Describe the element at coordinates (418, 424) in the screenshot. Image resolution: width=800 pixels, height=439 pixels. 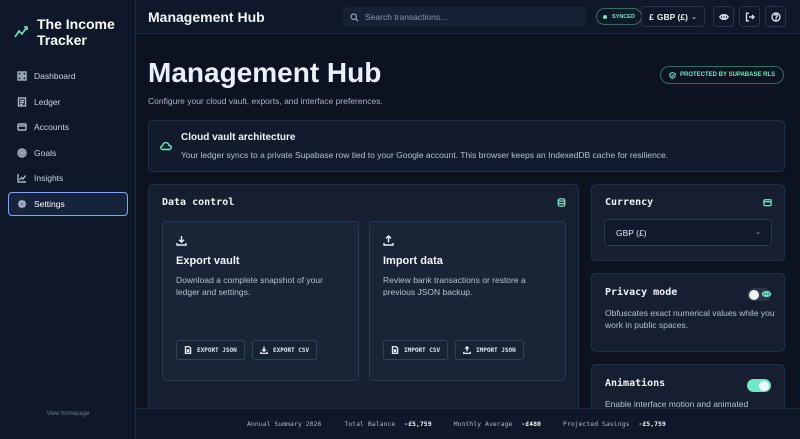
I see `total-balance-value: -£5,759` at that location.